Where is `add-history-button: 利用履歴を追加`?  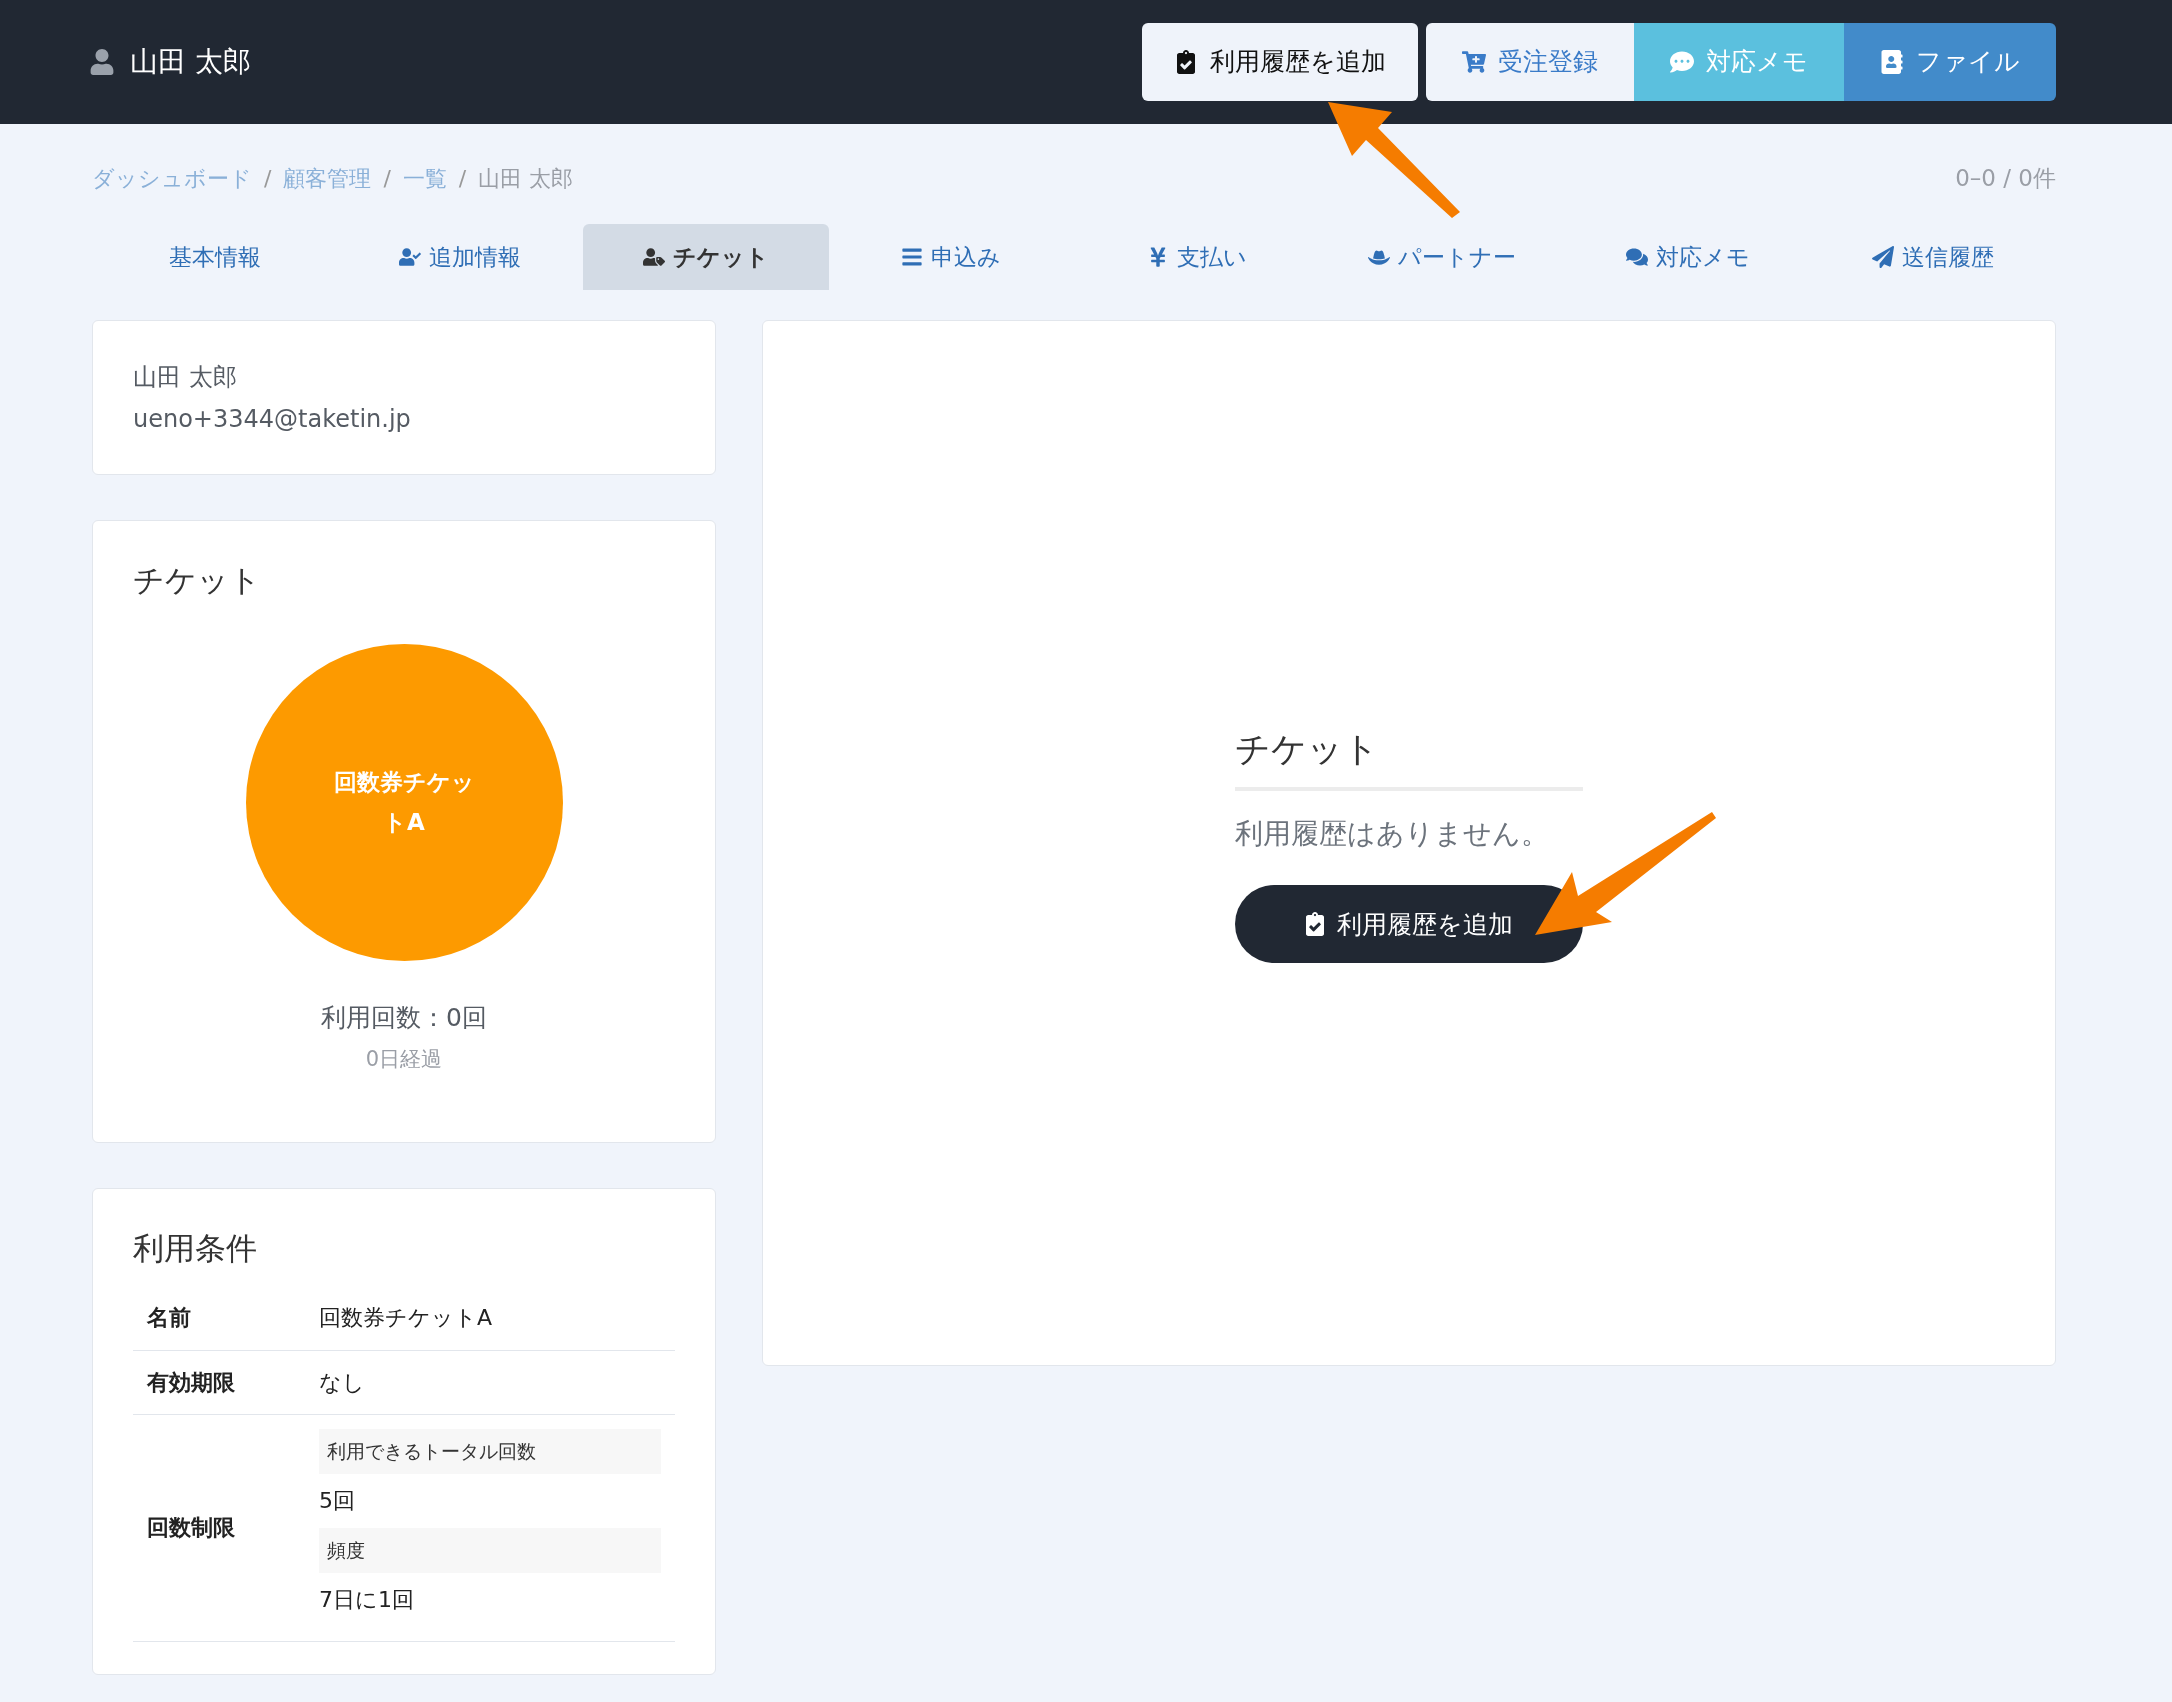
add-history-button: 利用履歴を追加 is located at coordinates (1409, 924).